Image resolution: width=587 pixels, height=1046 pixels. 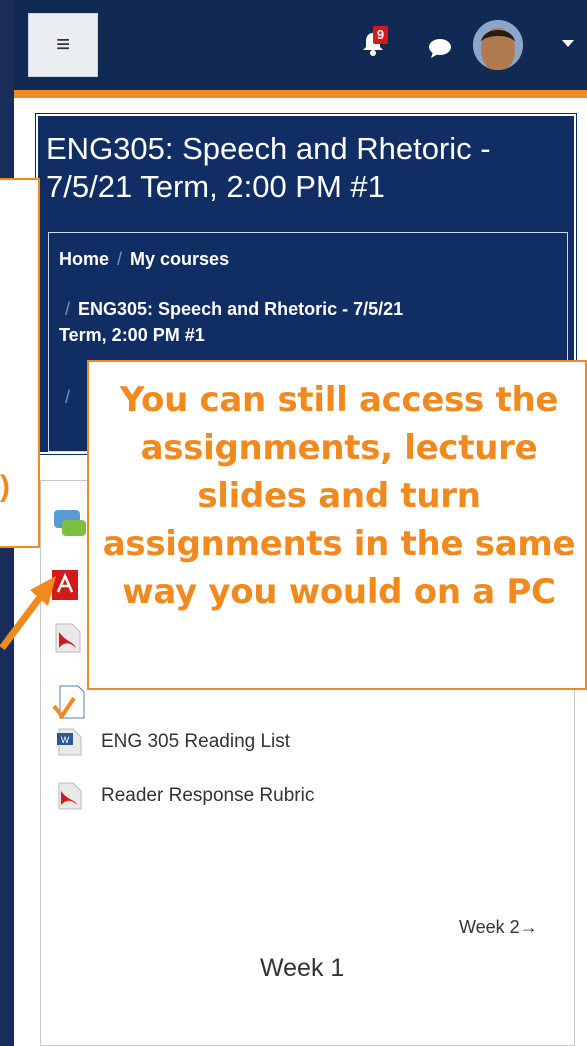 I want to click on hamburger-icon: ≡, so click(x=62, y=44).